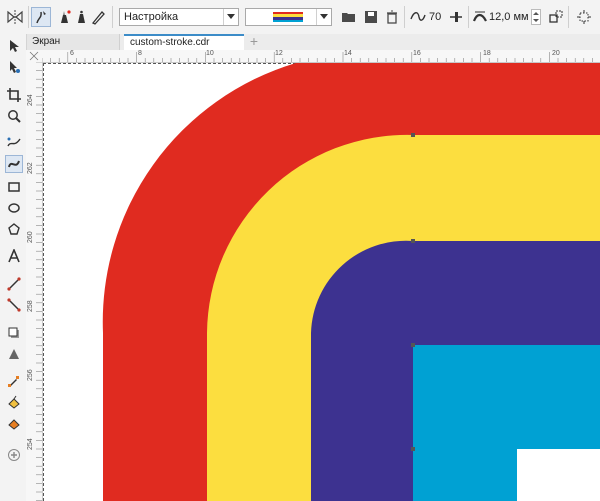 The image size is (600, 501). What do you see at coordinates (72, 53) in the screenshot?
I see `ruler-label: 6` at bounding box center [72, 53].